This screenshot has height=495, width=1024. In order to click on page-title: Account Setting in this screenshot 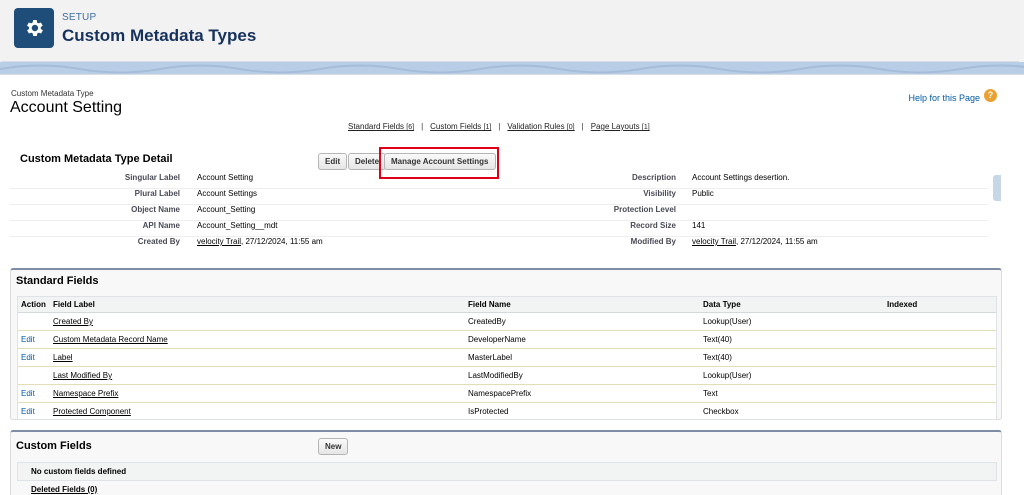, I will do `click(66, 107)`.